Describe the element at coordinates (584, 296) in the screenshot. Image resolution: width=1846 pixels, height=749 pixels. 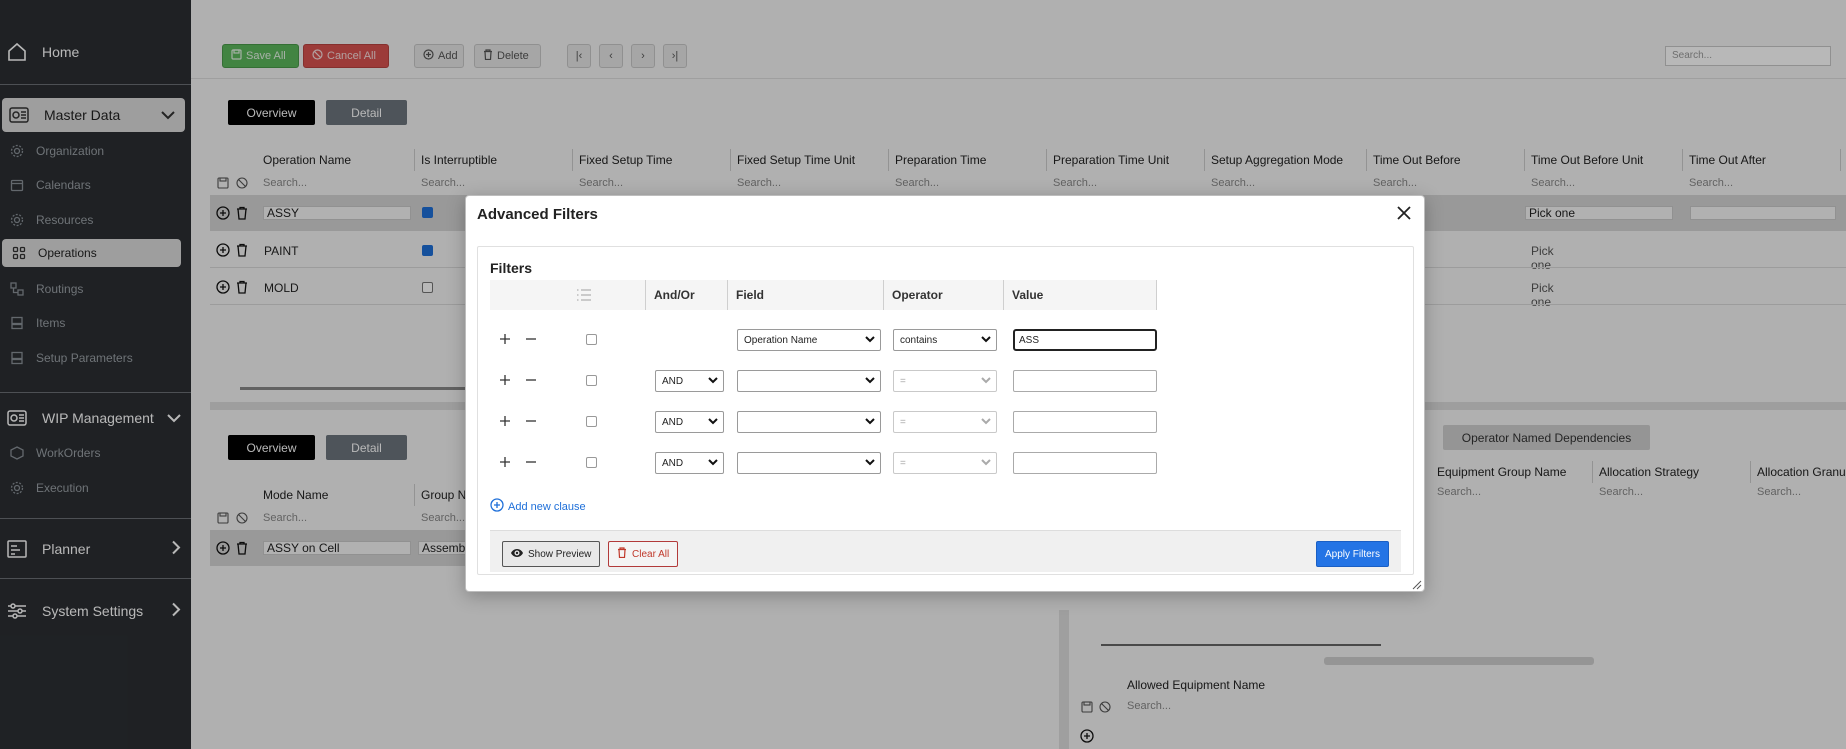
I see `list-icon` at that location.